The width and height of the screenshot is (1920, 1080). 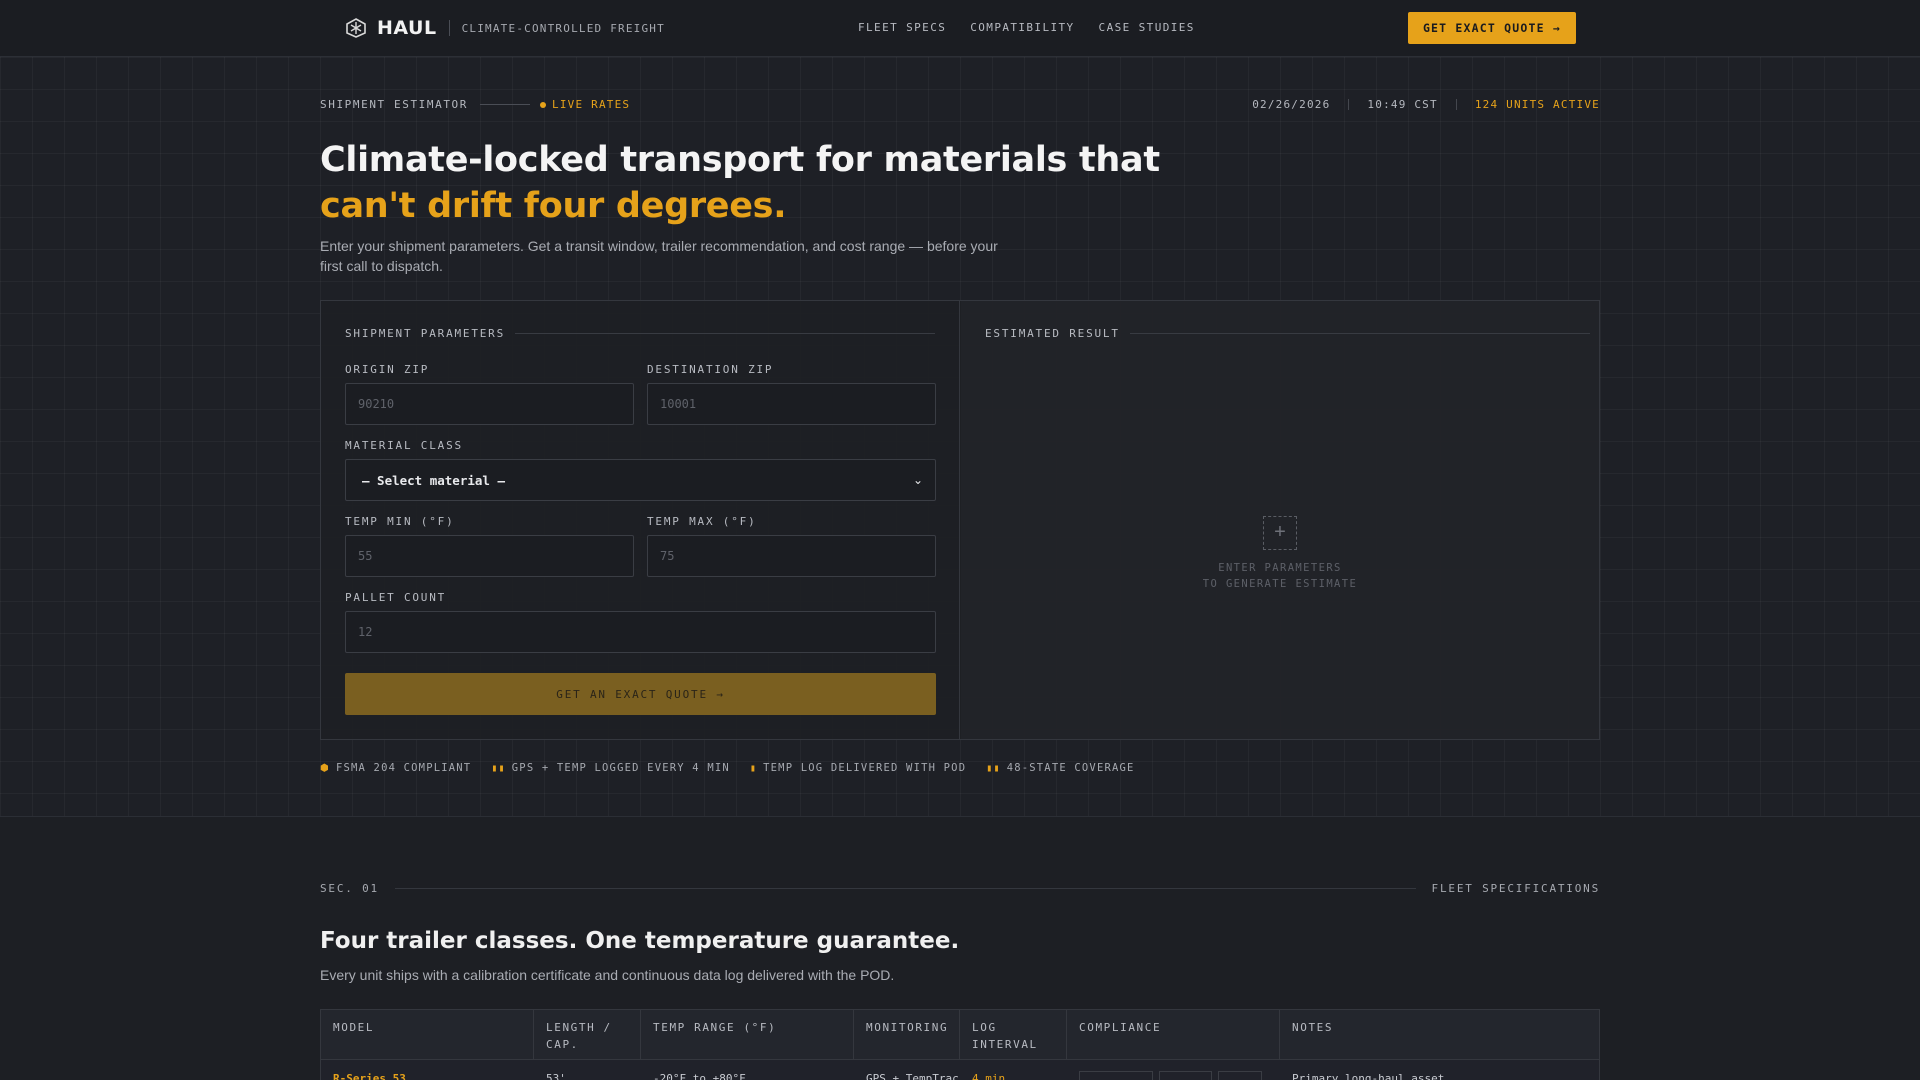 I want to click on brand-divider, so click(x=449, y=28).